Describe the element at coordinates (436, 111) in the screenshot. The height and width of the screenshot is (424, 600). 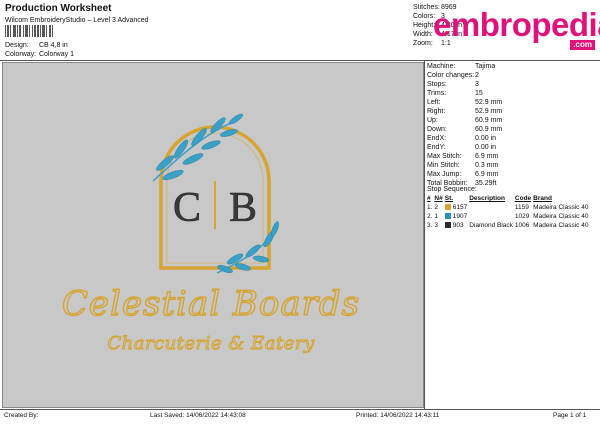
I see `machine-label: Right:` at that location.